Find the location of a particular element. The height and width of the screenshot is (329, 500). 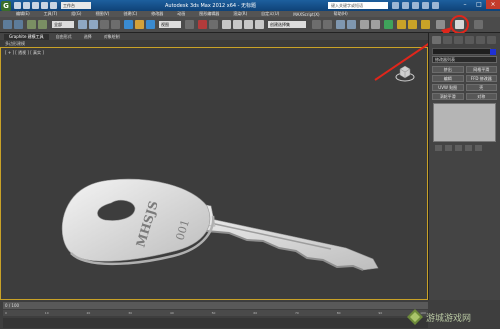

app-logo-icon: G is located at coordinates (6, 5).